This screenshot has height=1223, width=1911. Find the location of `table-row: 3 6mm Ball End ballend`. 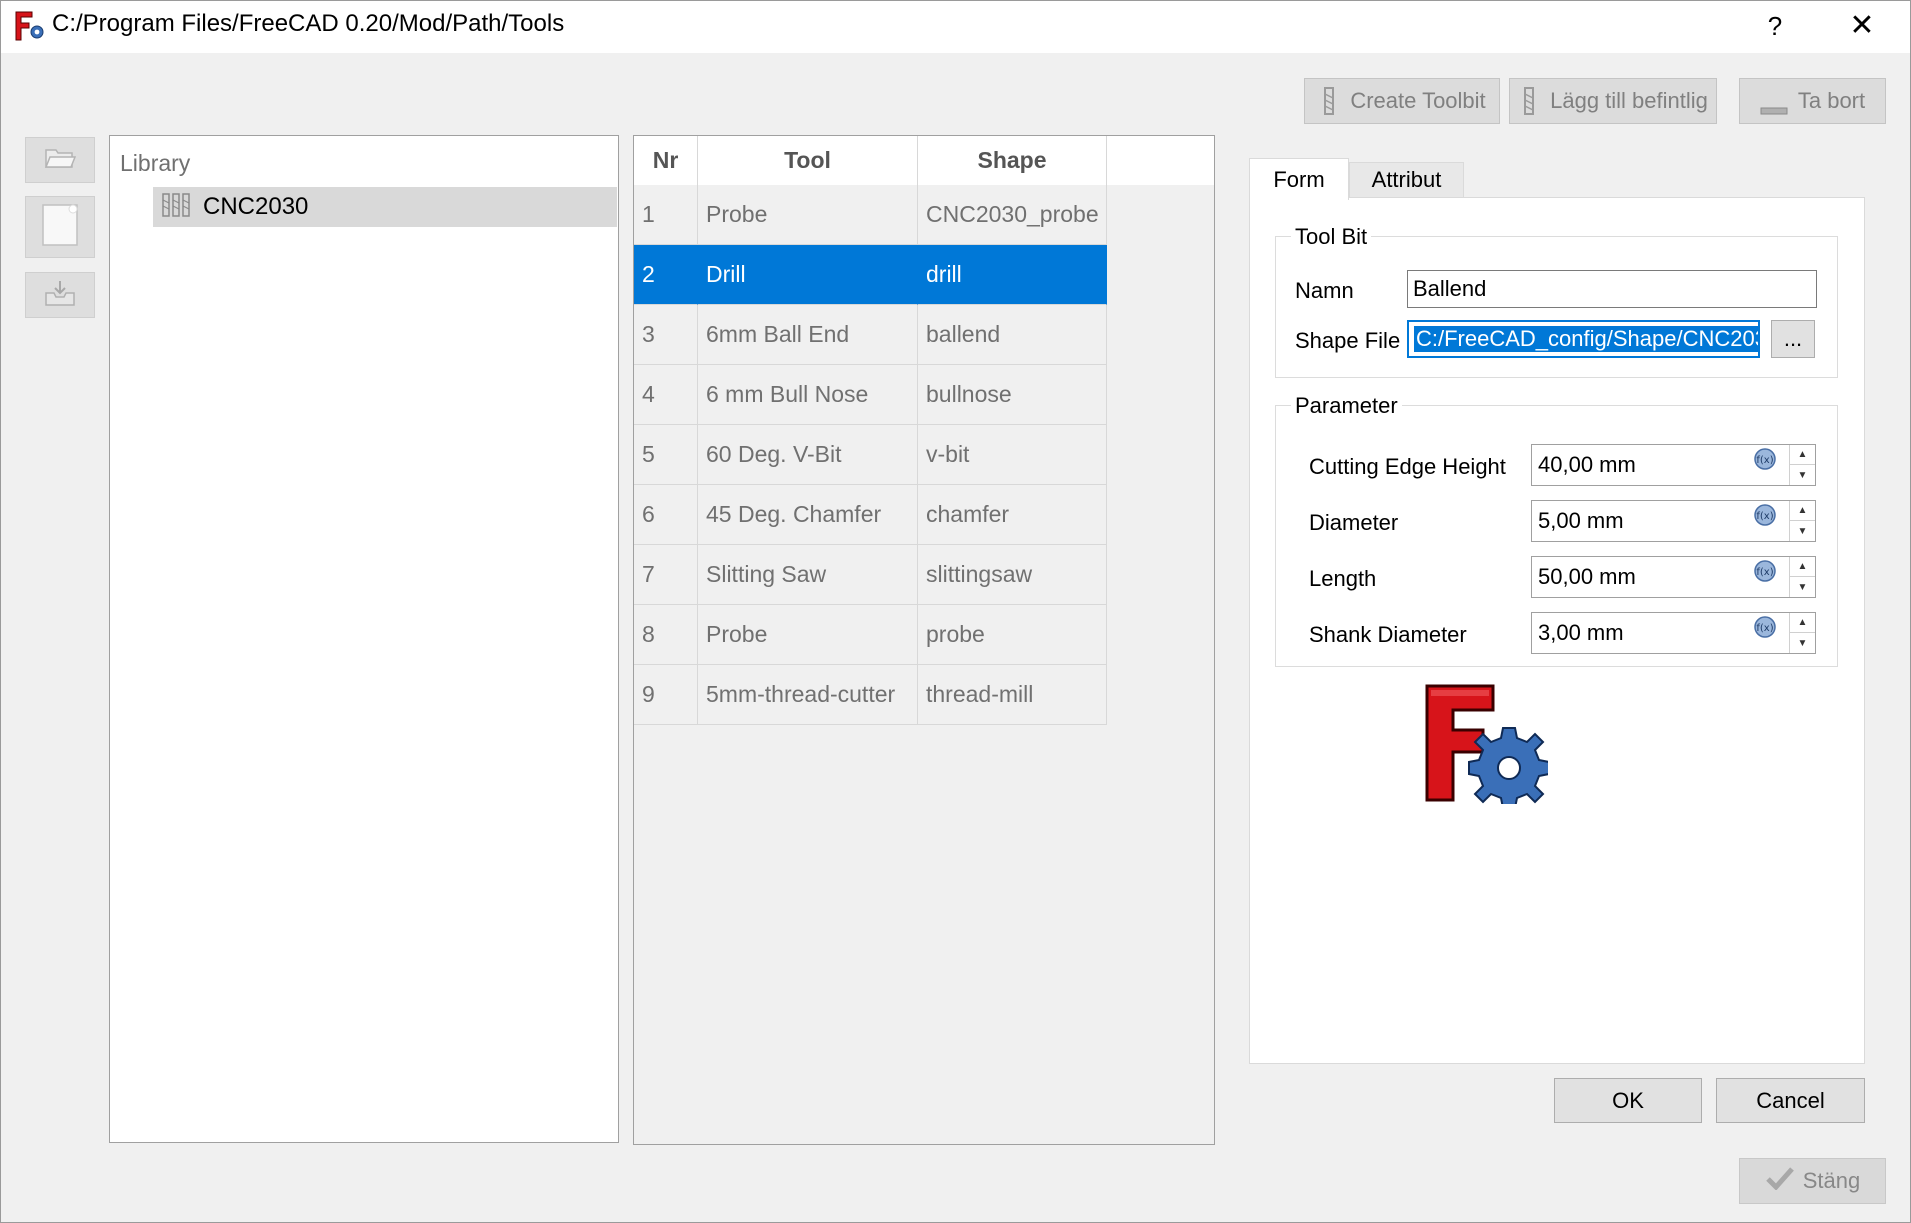

table-row: 3 6mm Ball End ballend is located at coordinates (870, 335).